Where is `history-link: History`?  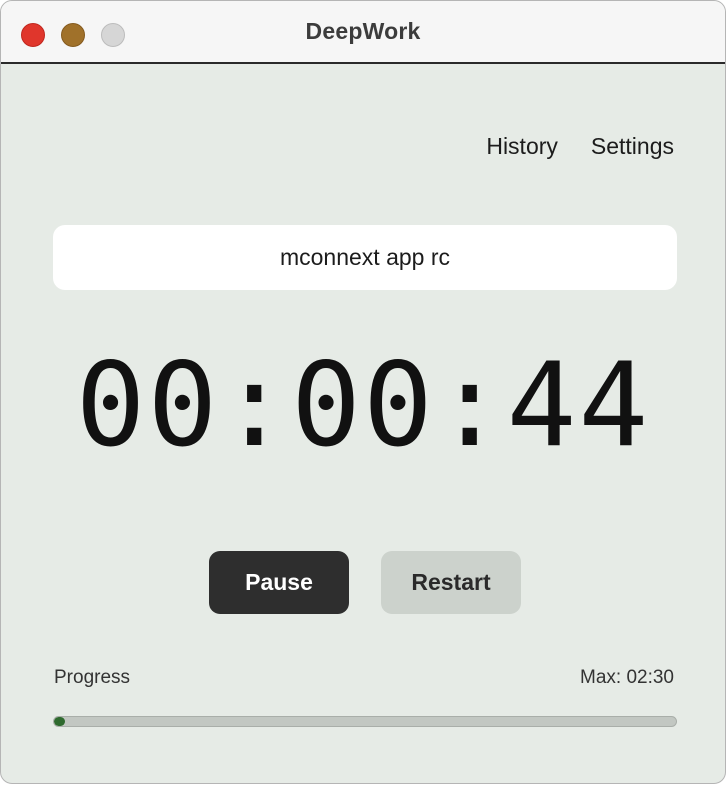
history-link: History is located at coordinates (522, 146).